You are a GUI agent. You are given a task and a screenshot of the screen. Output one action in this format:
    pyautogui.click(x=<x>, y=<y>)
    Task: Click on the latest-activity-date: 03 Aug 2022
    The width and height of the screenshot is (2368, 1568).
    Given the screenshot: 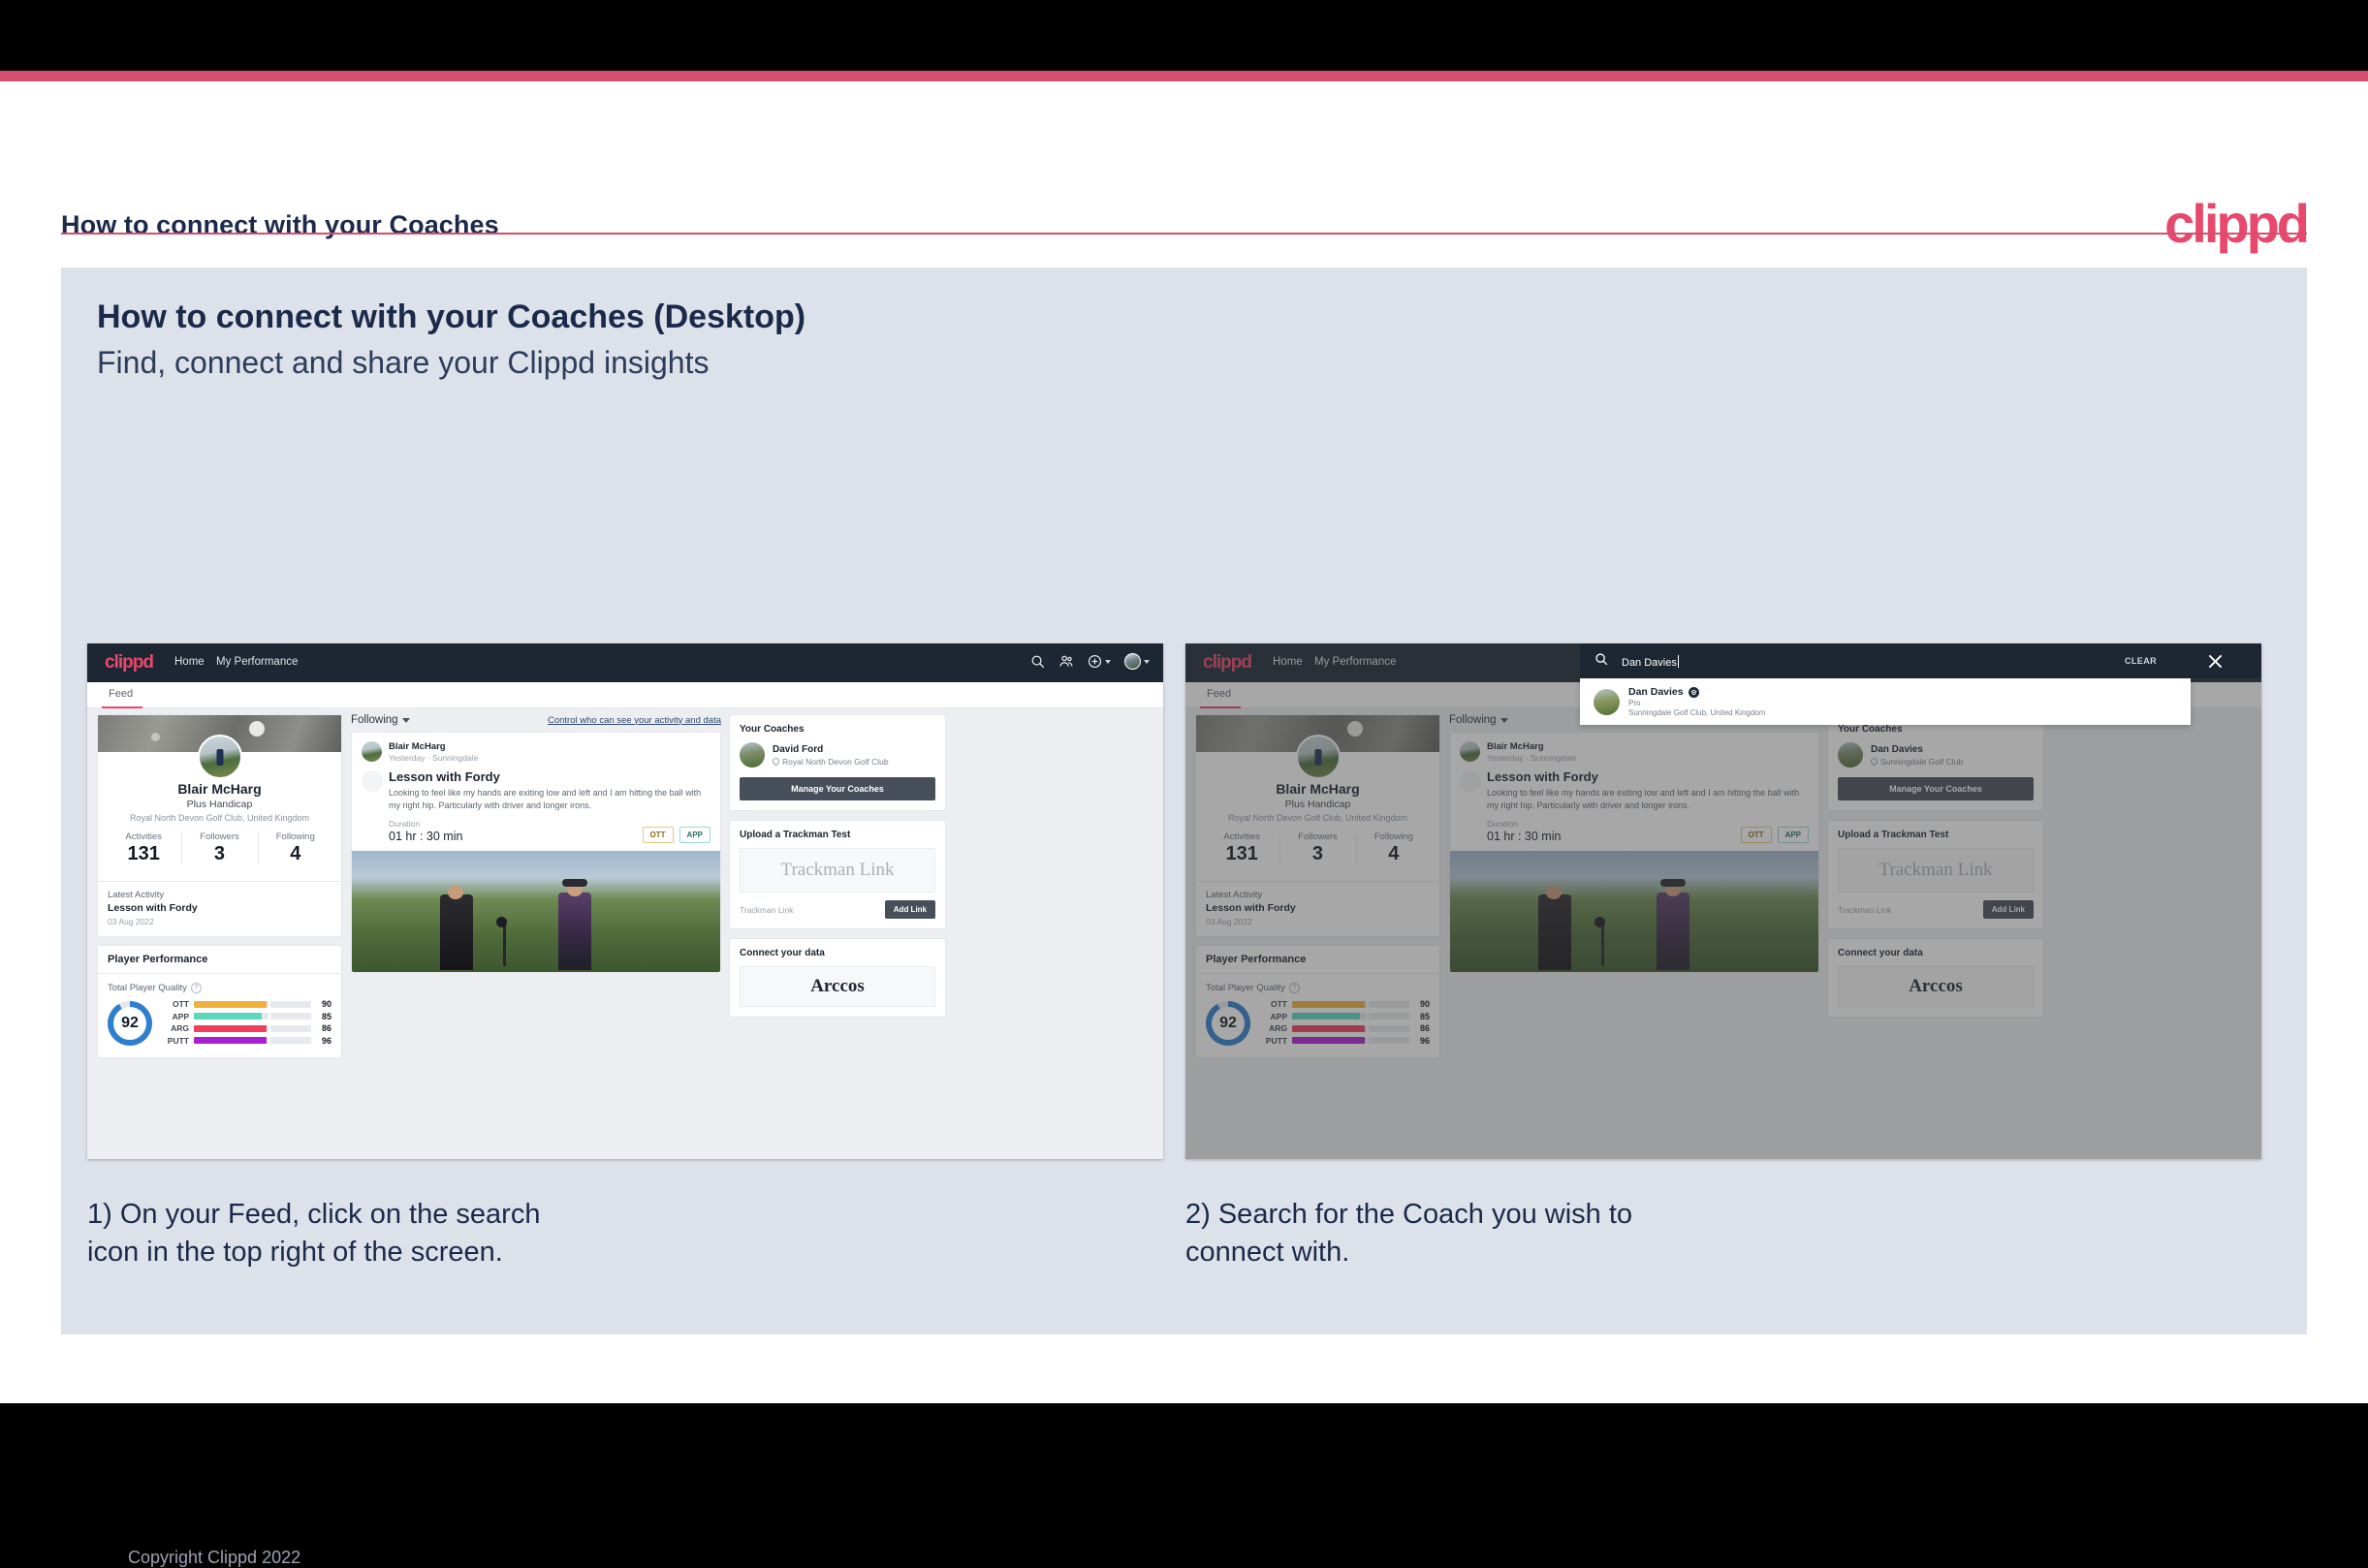 What is the action you would take?
    pyautogui.click(x=131, y=922)
    